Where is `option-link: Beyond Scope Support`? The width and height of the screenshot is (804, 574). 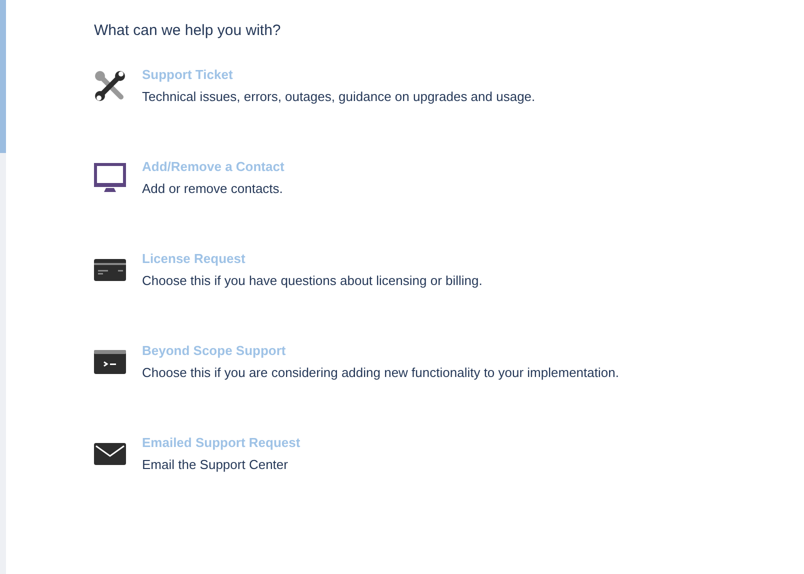
option-link: Beyond Scope Support is located at coordinates (214, 350).